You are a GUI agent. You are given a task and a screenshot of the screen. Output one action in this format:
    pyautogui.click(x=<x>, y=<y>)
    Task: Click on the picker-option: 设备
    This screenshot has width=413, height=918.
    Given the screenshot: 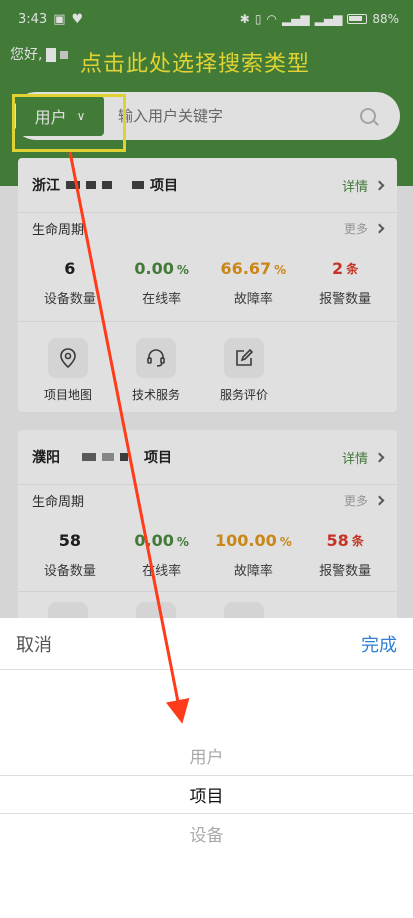 What is the action you would take?
    pyautogui.click(x=206, y=833)
    